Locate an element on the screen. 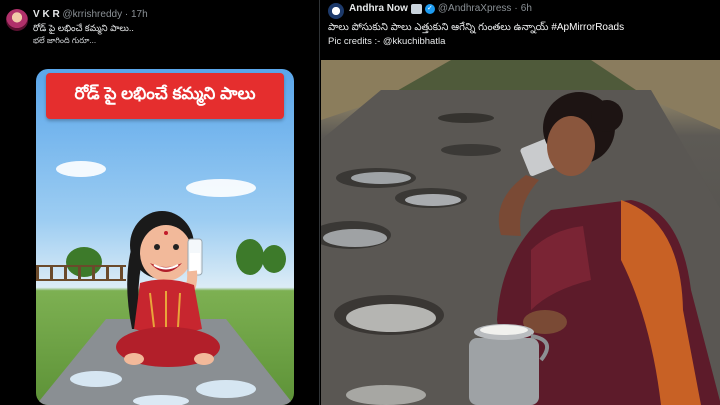  author-handle: @krrishreddy is located at coordinates (92, 14).